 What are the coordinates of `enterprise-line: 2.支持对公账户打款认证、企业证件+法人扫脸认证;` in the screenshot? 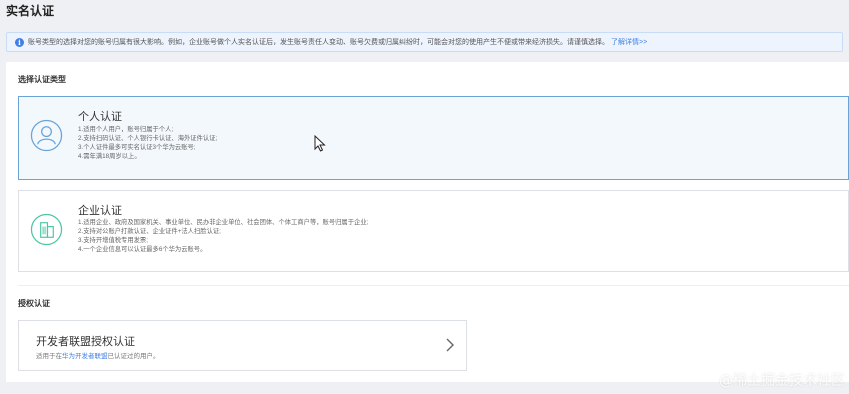 It's located at (149, 231).